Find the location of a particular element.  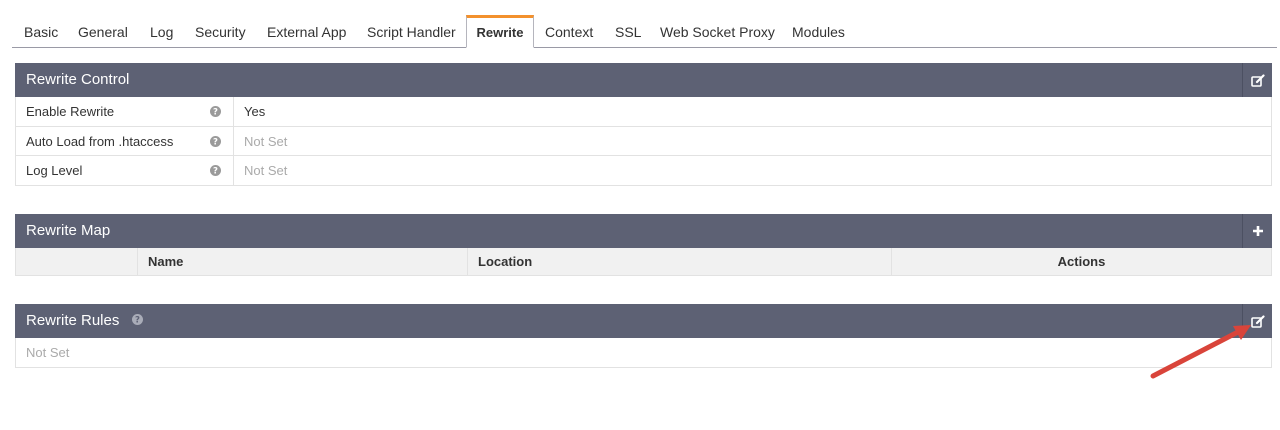

column-header-name: Name is located at coordinates (303, 261).